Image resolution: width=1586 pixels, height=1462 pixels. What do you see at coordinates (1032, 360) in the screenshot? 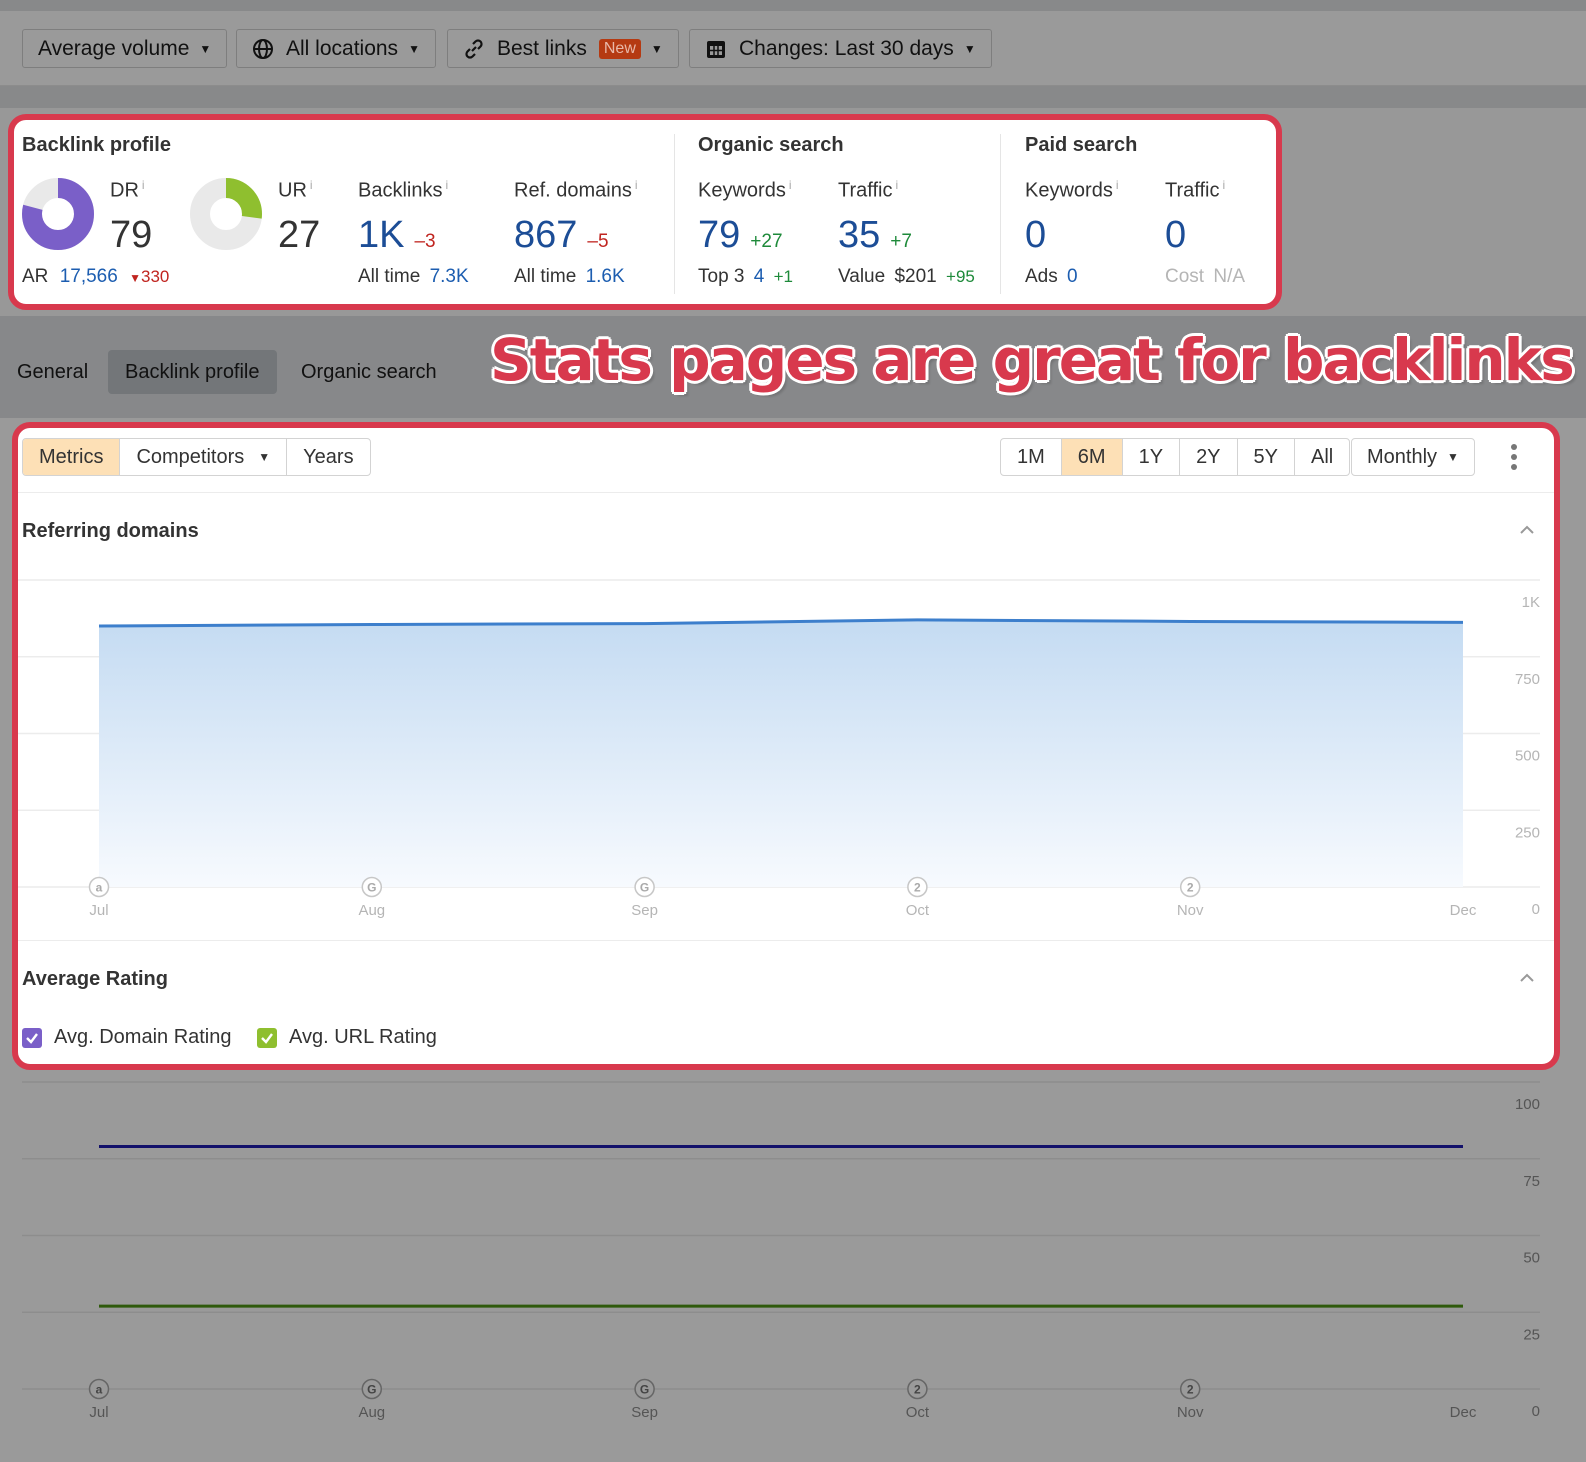
I see `annotation-headline: Stats pages are great for backlinks` at bounding box center [1032, 360].